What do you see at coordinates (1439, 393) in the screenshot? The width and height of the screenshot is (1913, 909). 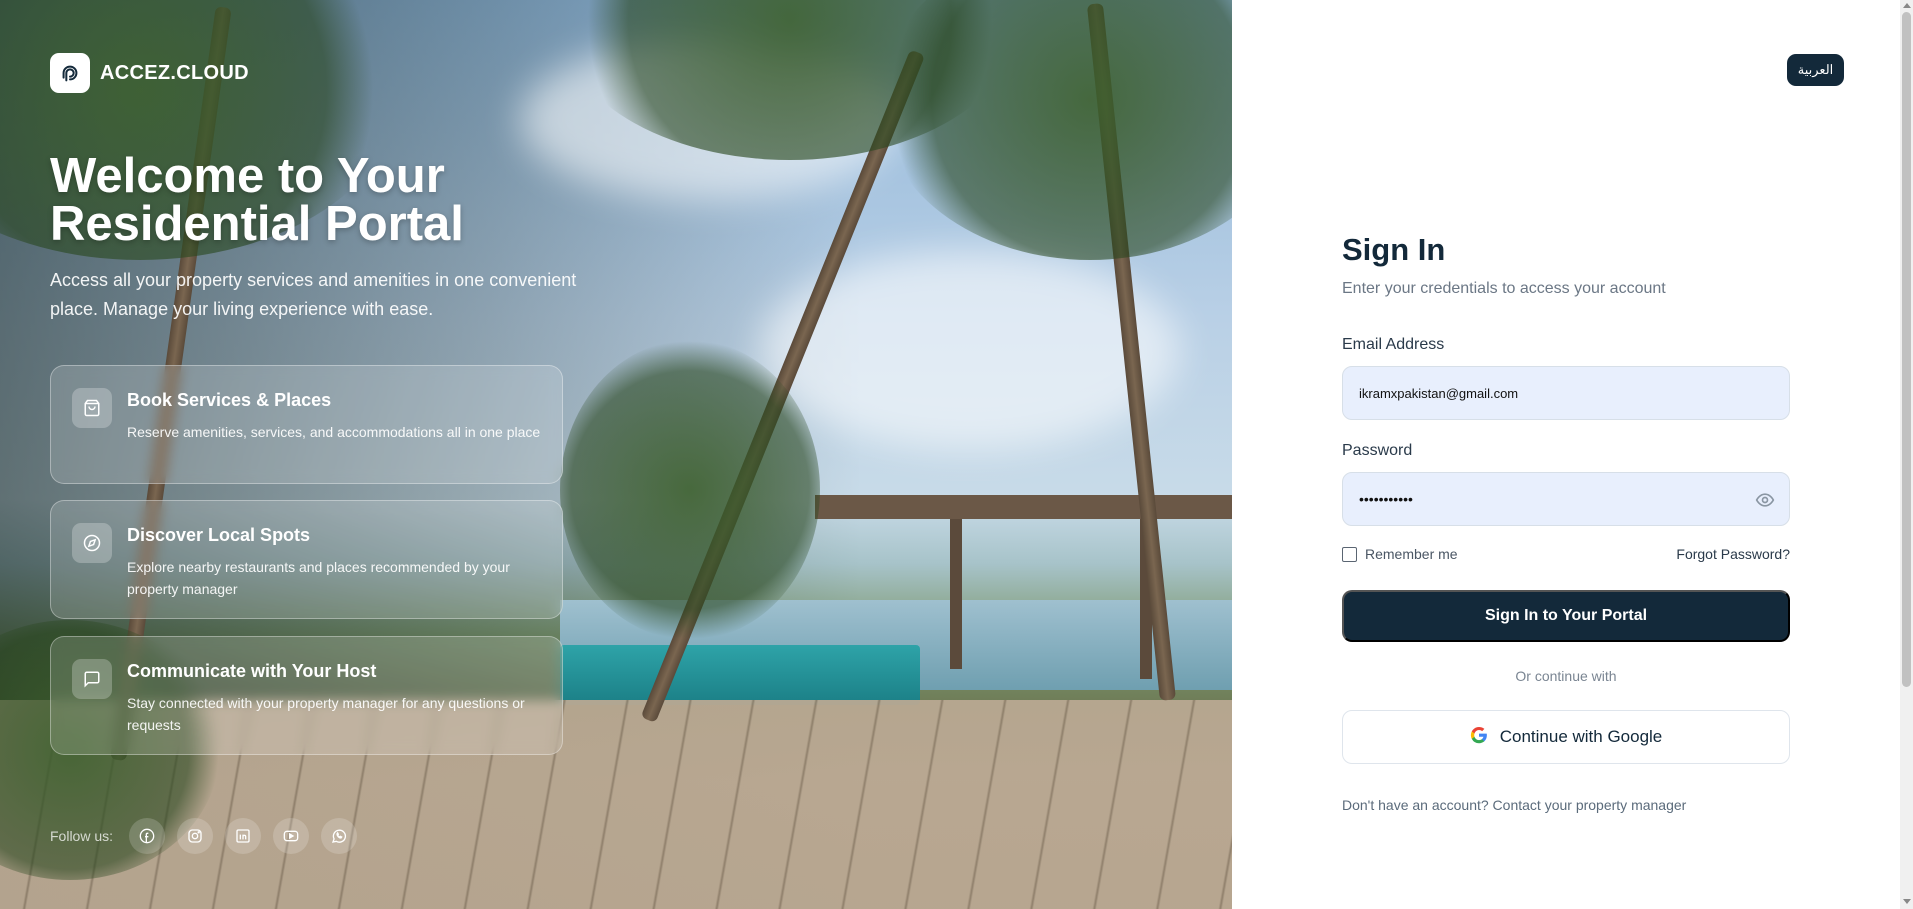 I see `email-value: ikramxpakistan@gmail.com` at bounding box center [1439, 393].